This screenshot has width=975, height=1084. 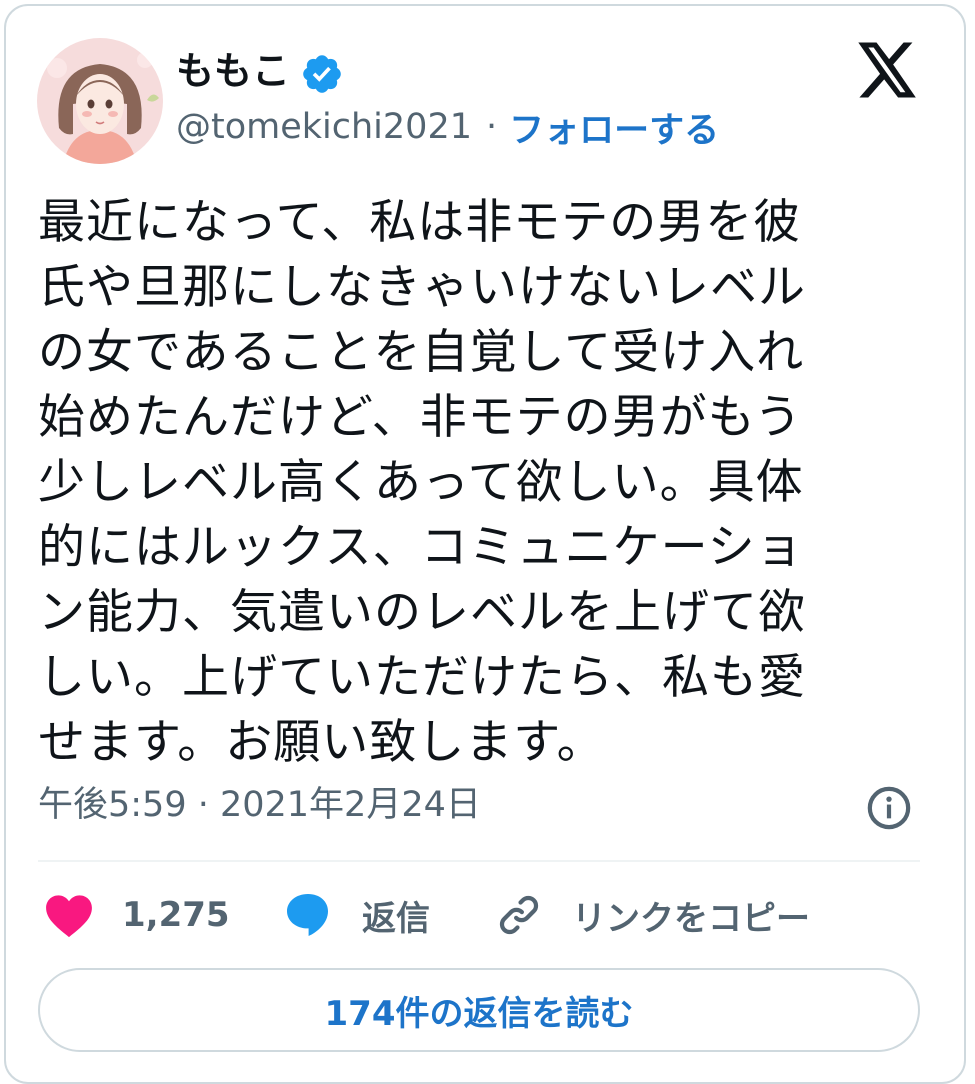 What do you see at coordinates (357, 915) in the screenshot?
I see `reply-button: 返信` at bounding box center [357, 915].